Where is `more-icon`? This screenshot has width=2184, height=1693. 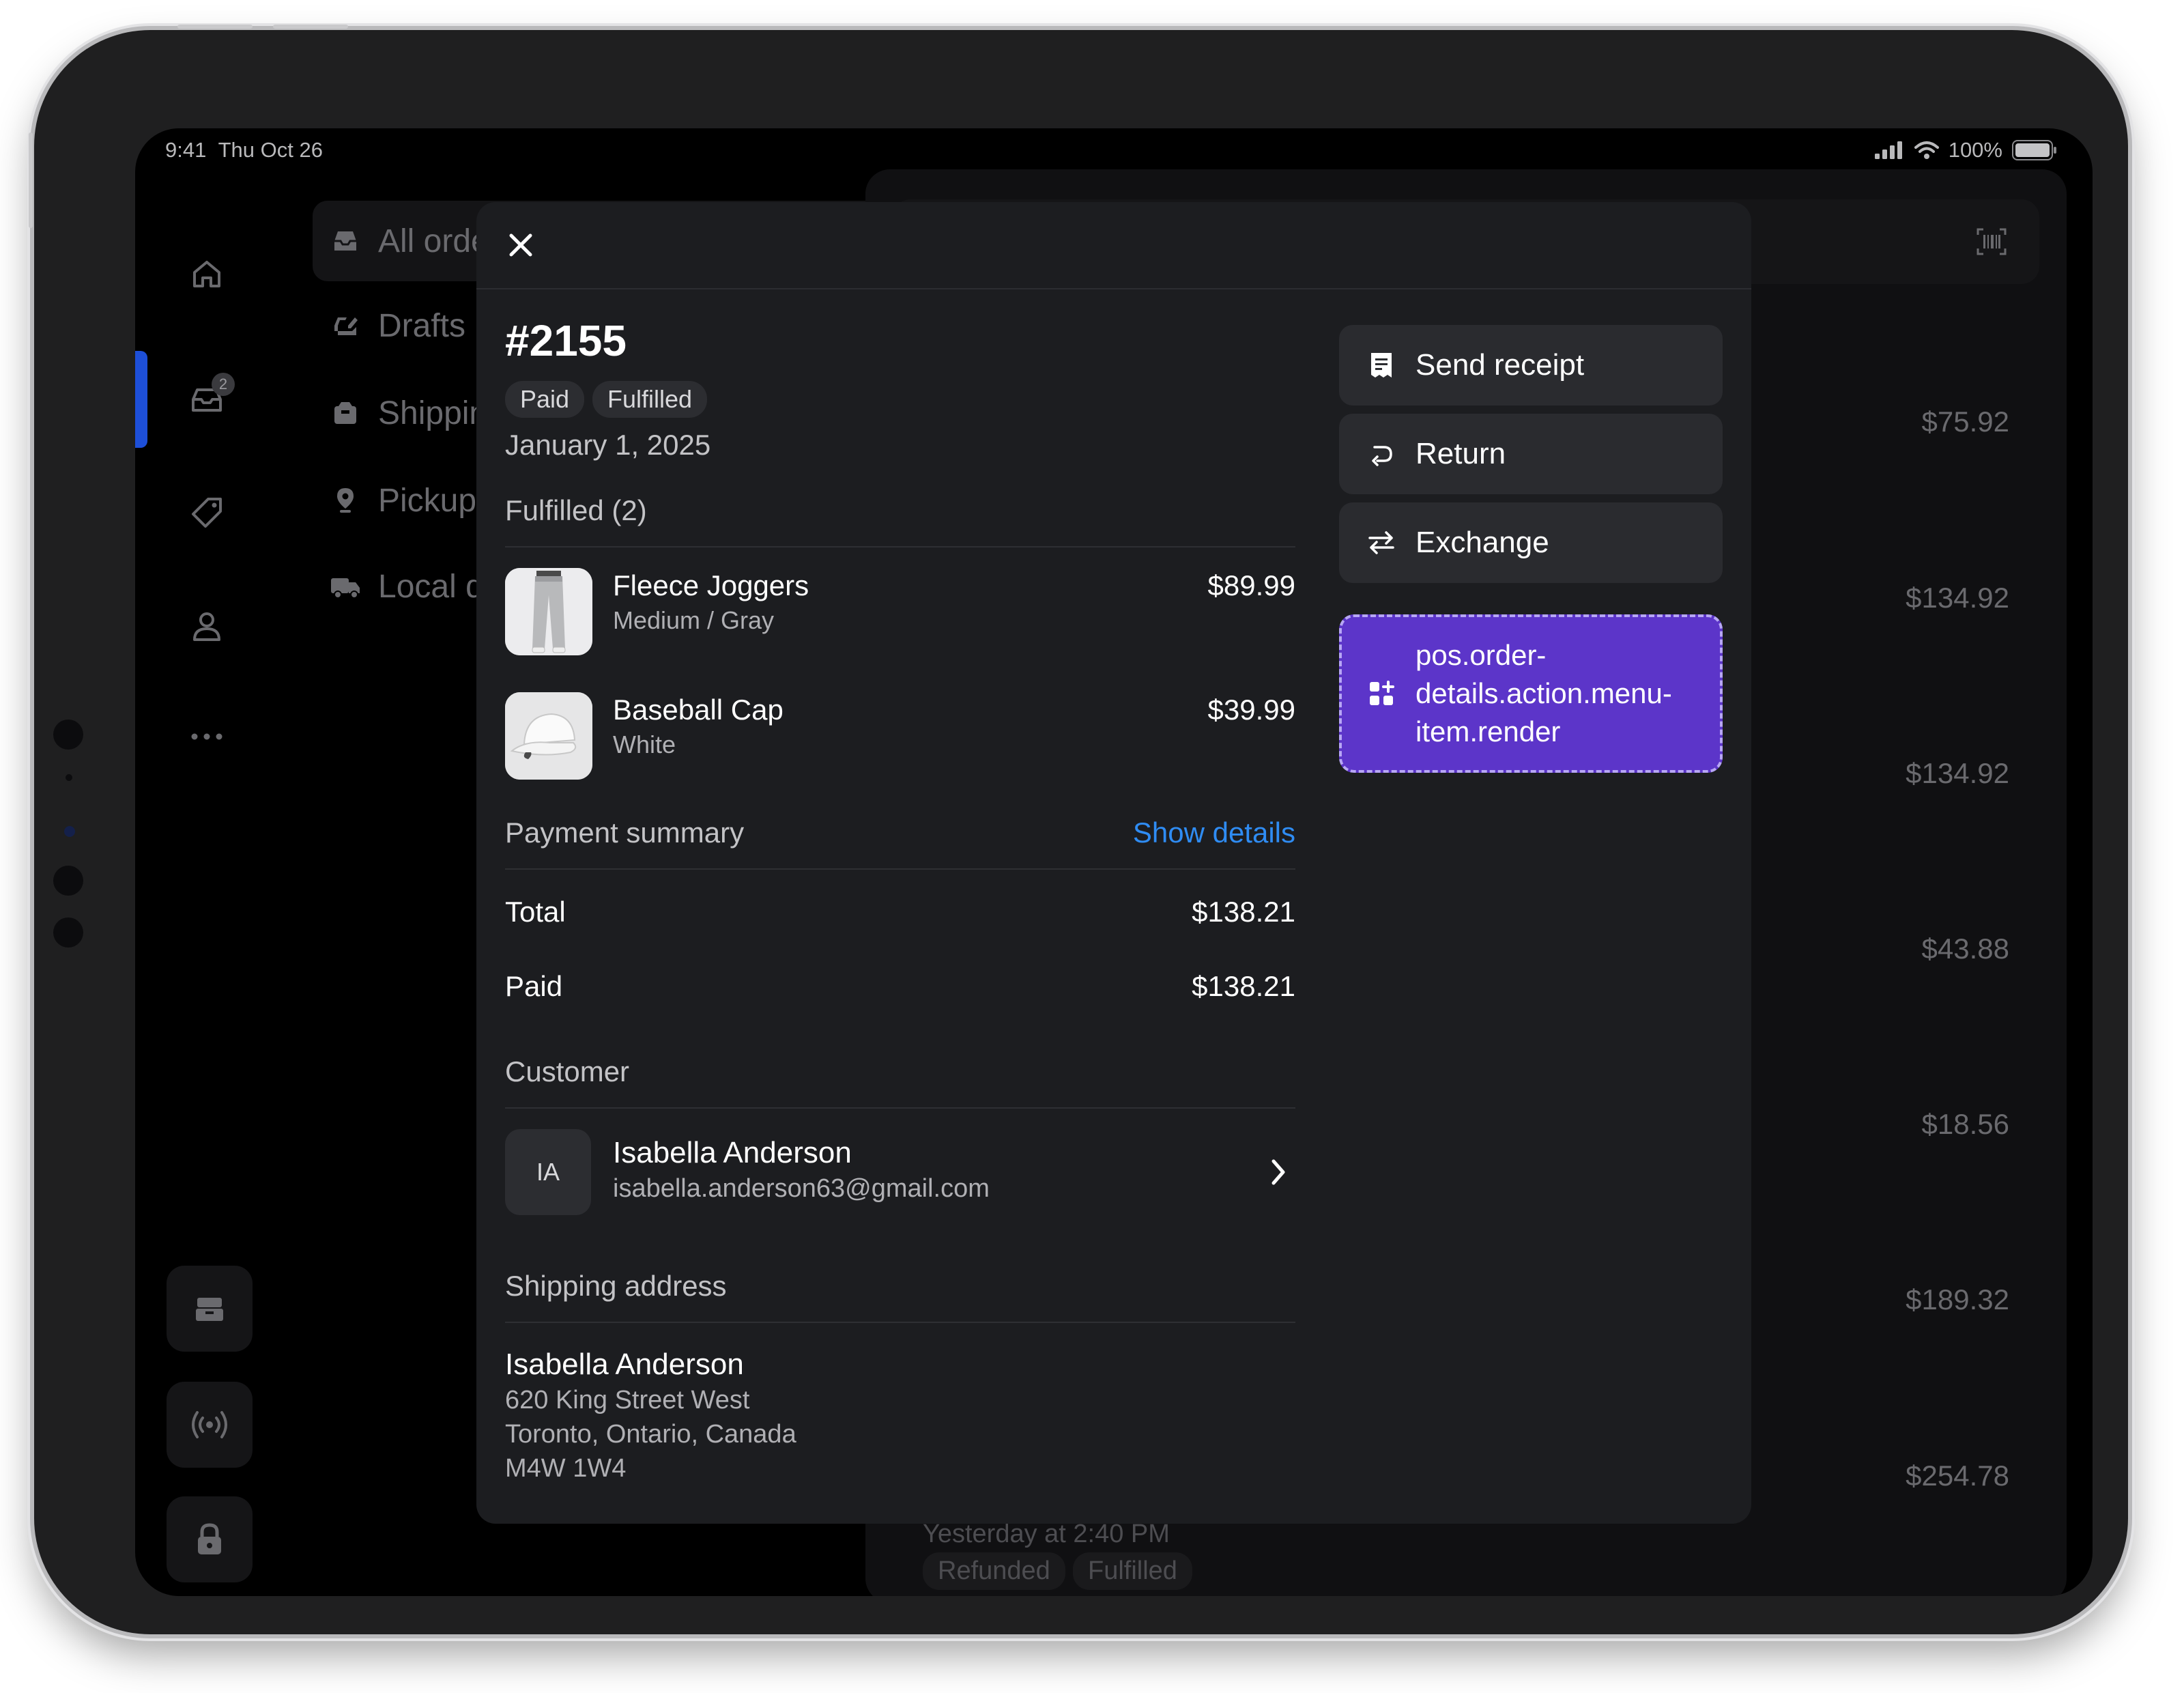
more-icon is located at coordinates (207, 736).